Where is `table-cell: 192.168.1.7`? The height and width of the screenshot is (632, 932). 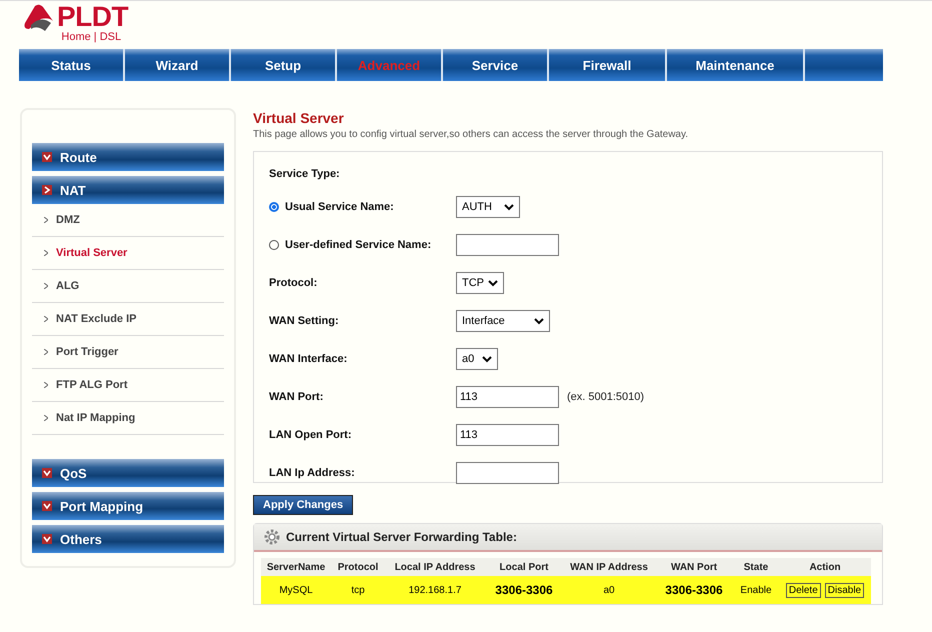
table-cell: 192.168.1.7 is located at coordinates (435, 590).